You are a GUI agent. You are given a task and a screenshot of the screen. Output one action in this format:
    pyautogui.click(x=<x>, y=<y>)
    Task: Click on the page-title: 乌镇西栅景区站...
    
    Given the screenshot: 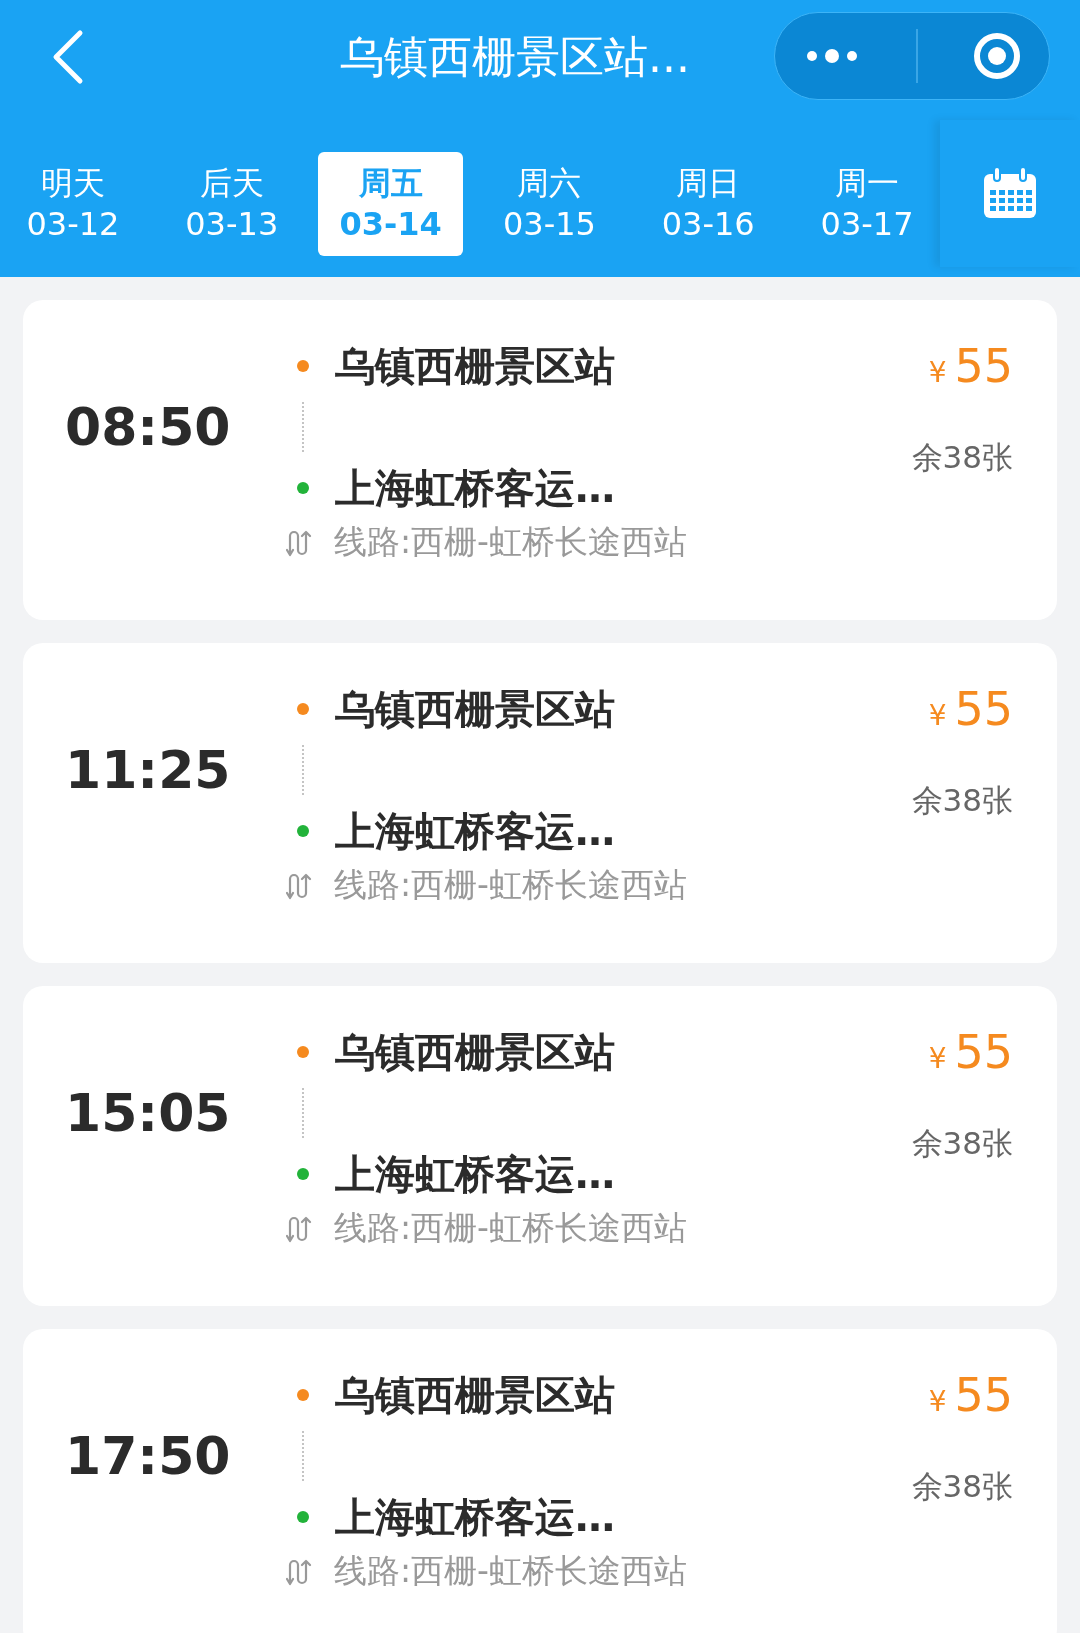 What is the action you would take?
    pyautogui.click(x=515, y=57)
    